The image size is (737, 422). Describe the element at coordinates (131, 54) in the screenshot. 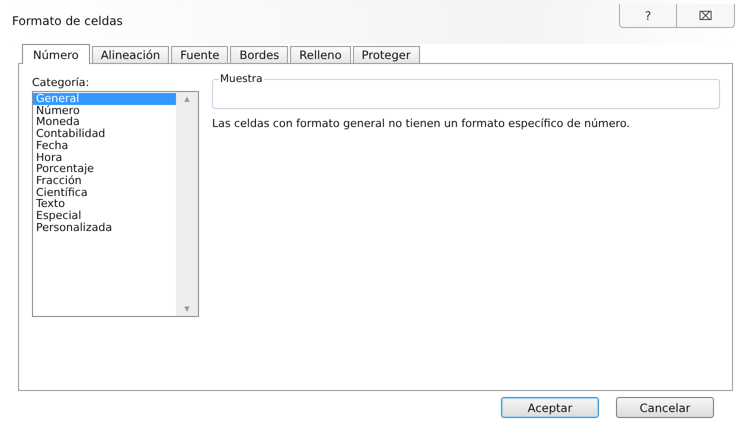

I see `tab: Alineación` at that location.